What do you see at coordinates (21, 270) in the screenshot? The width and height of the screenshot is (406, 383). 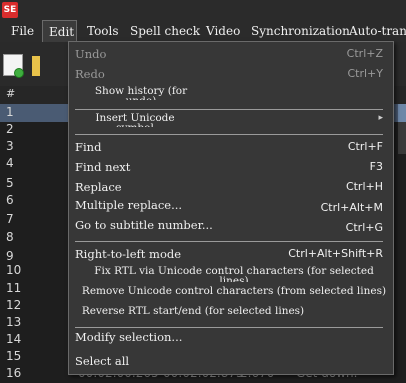 I see `row-number: 10` at bounding box center [21, 270].